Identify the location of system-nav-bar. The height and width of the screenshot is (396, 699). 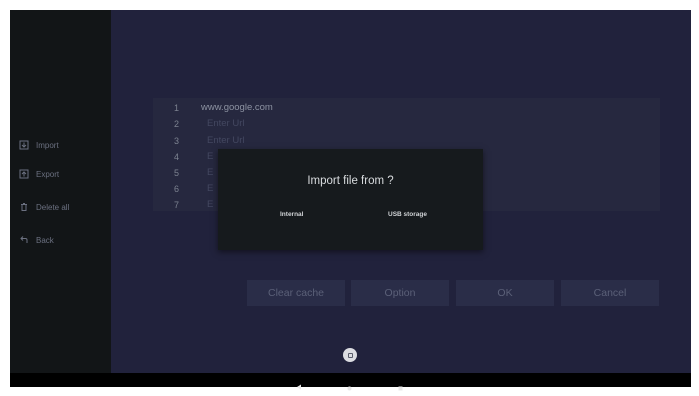
(350, 382).